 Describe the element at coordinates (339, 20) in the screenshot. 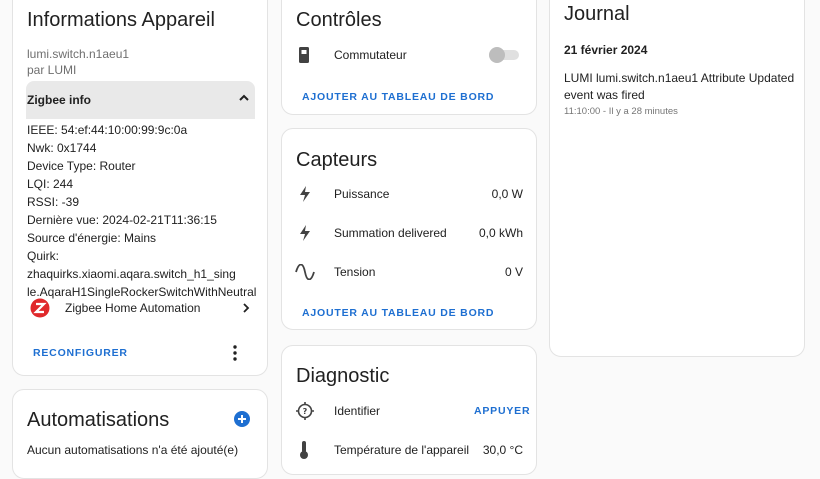

I see `controls-title: Contrôles` at that location.